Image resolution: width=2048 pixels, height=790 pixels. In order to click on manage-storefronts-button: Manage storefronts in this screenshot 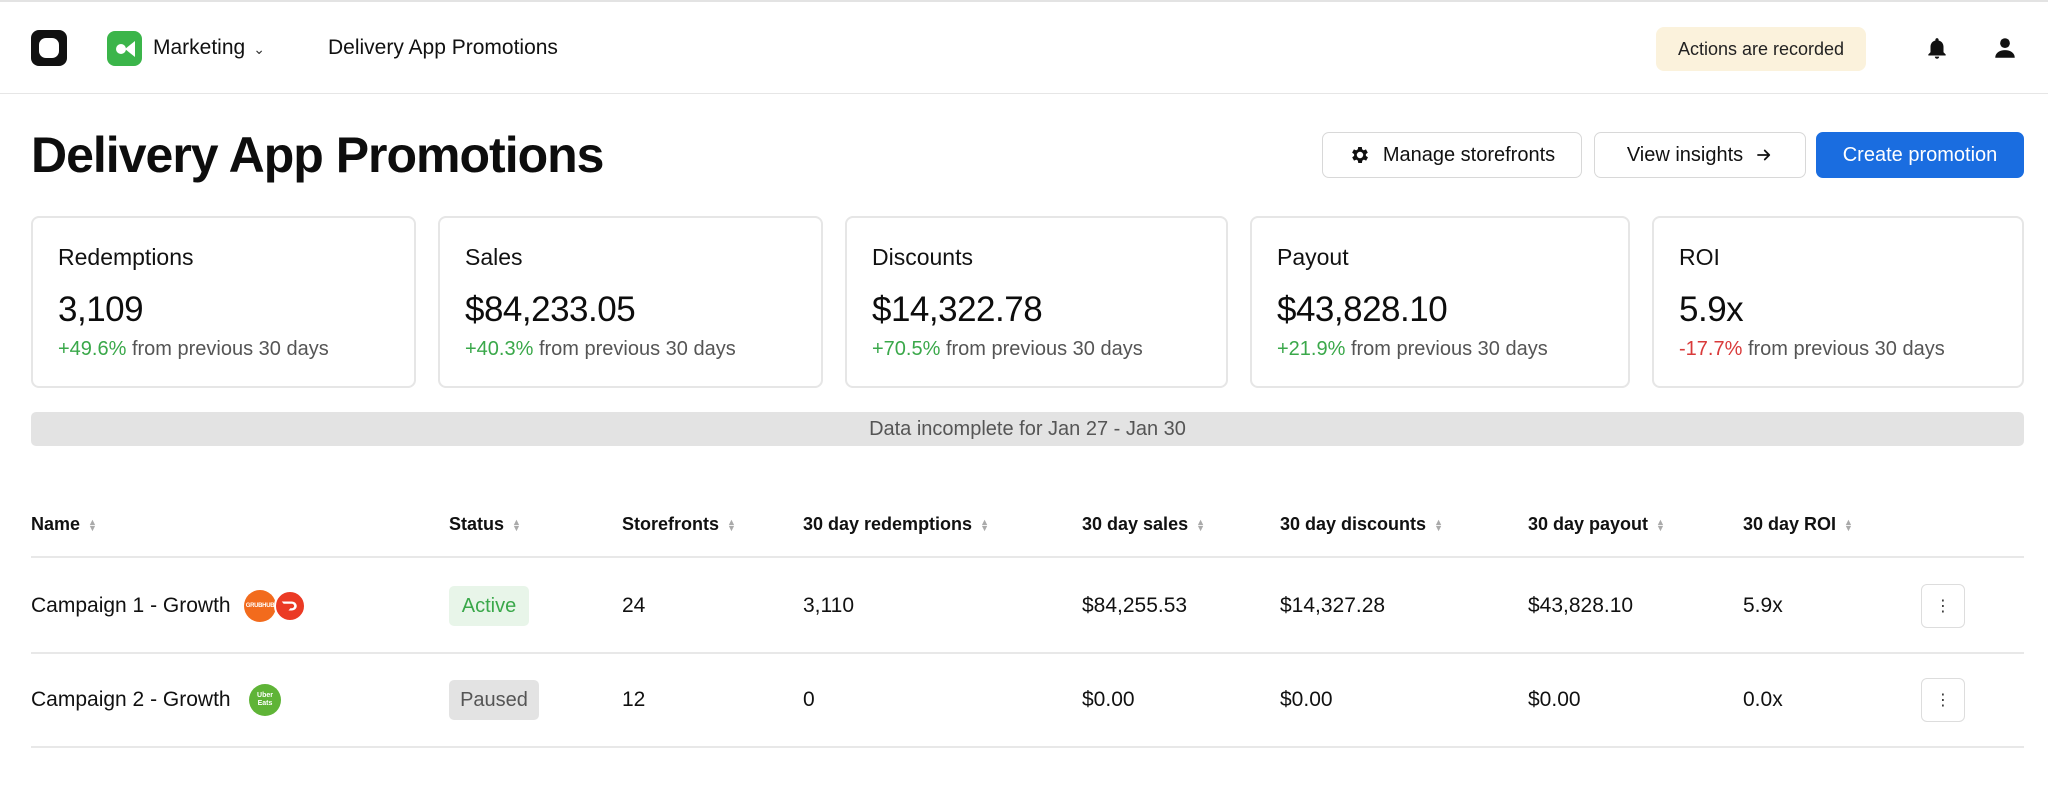, I will do `click(1452, 155)`.